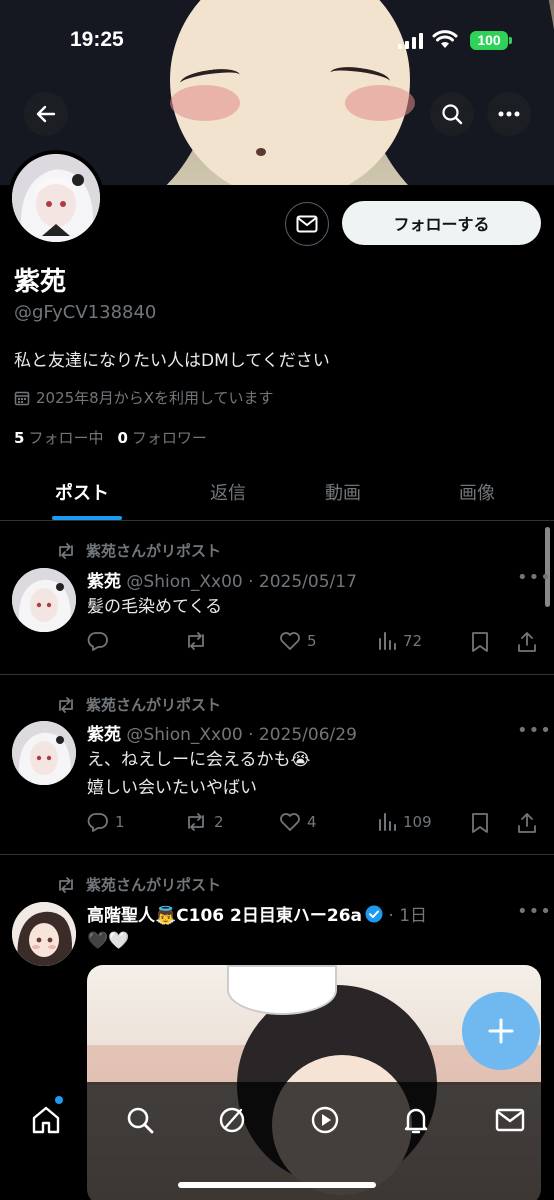 The image size is (554, 1200). I want to click on verified-badge-icon, so click(374, 914).